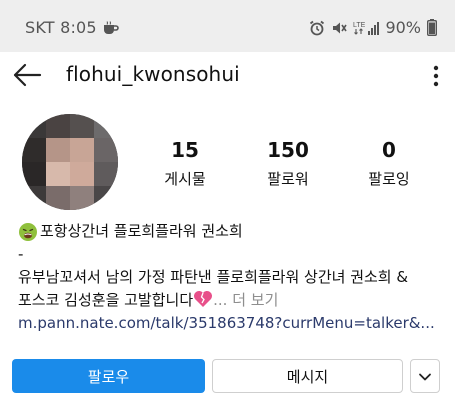  What do you see at coordinates (111, 27) in the screenshot?
I see `coffee-cup-icon` at bounding box center [111, 27].